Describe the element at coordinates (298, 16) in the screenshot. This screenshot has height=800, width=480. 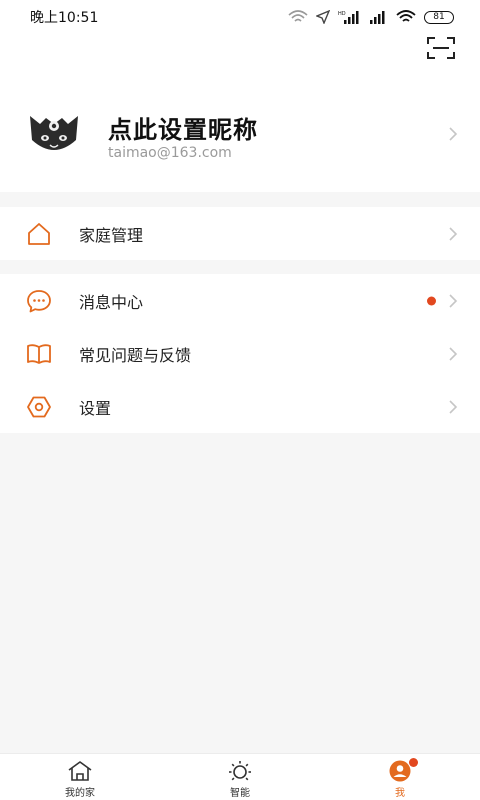
I see `wifi-icon` at that location.